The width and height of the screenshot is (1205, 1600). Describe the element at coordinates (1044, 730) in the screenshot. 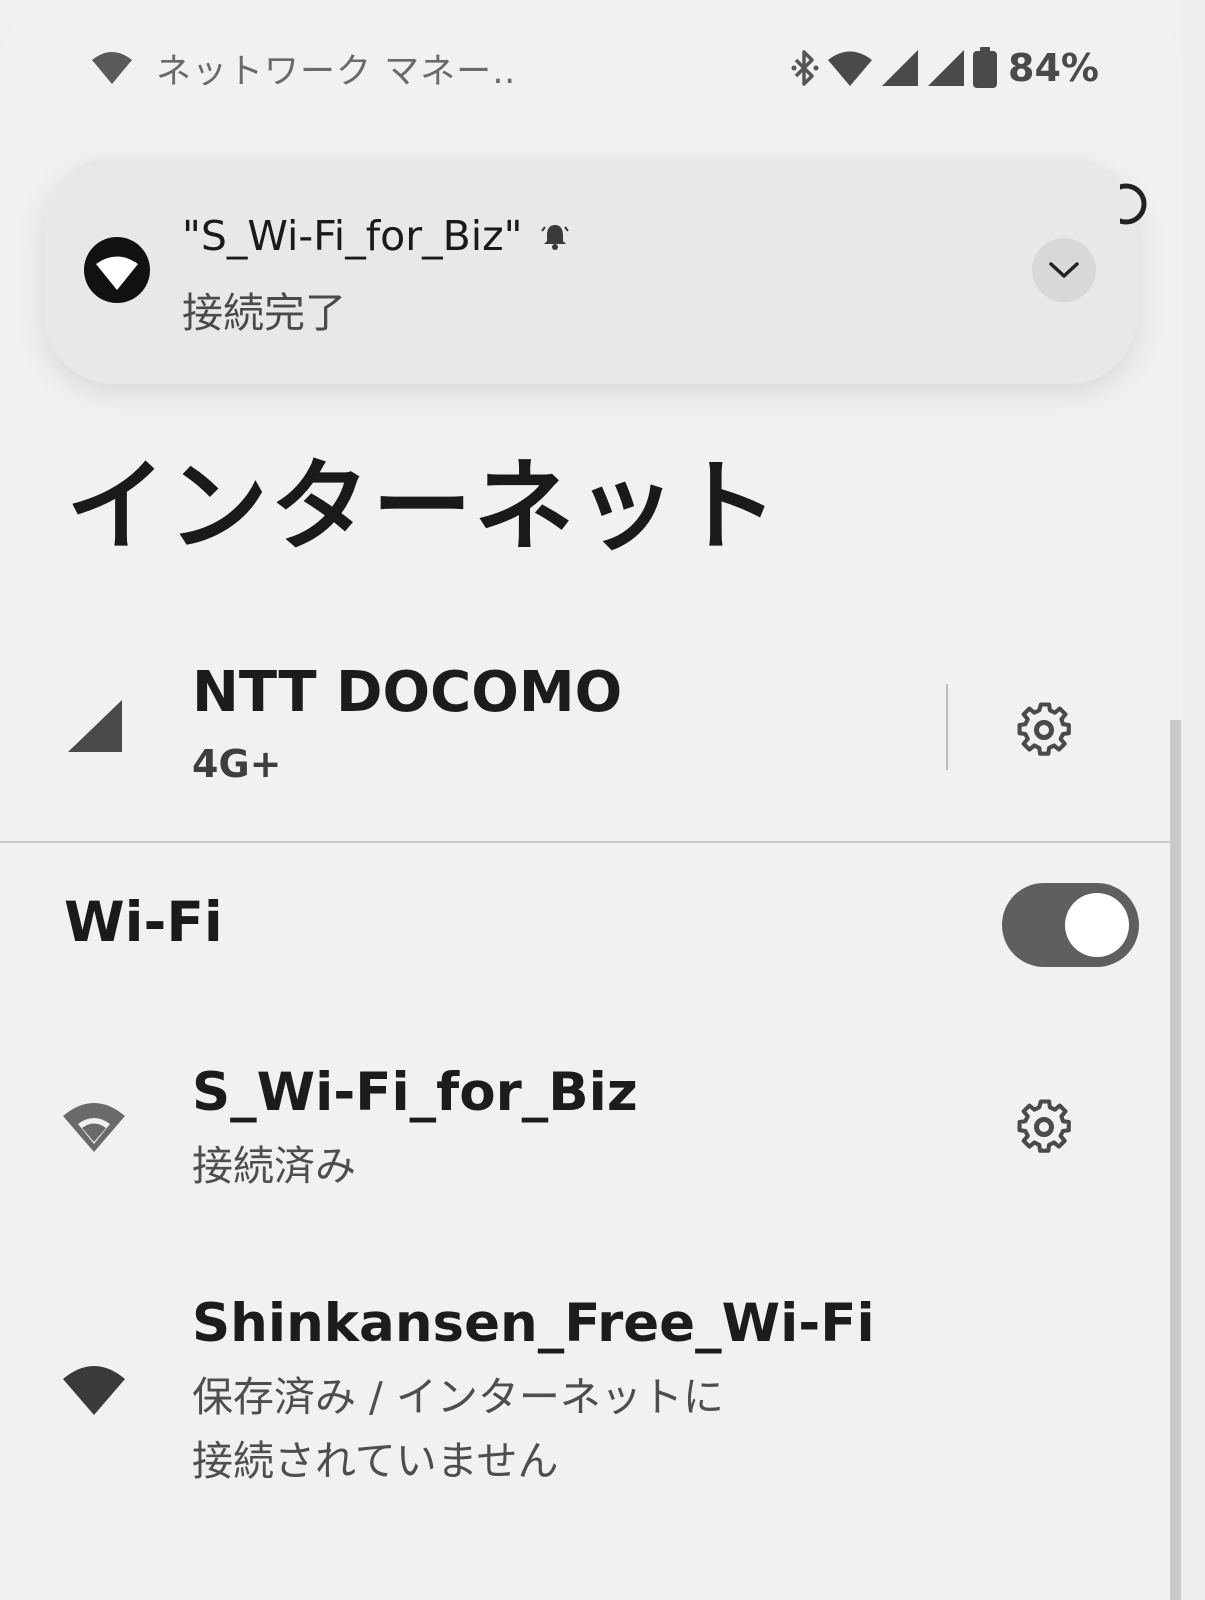

I see `carrier-settings-gear-icon` at that location.